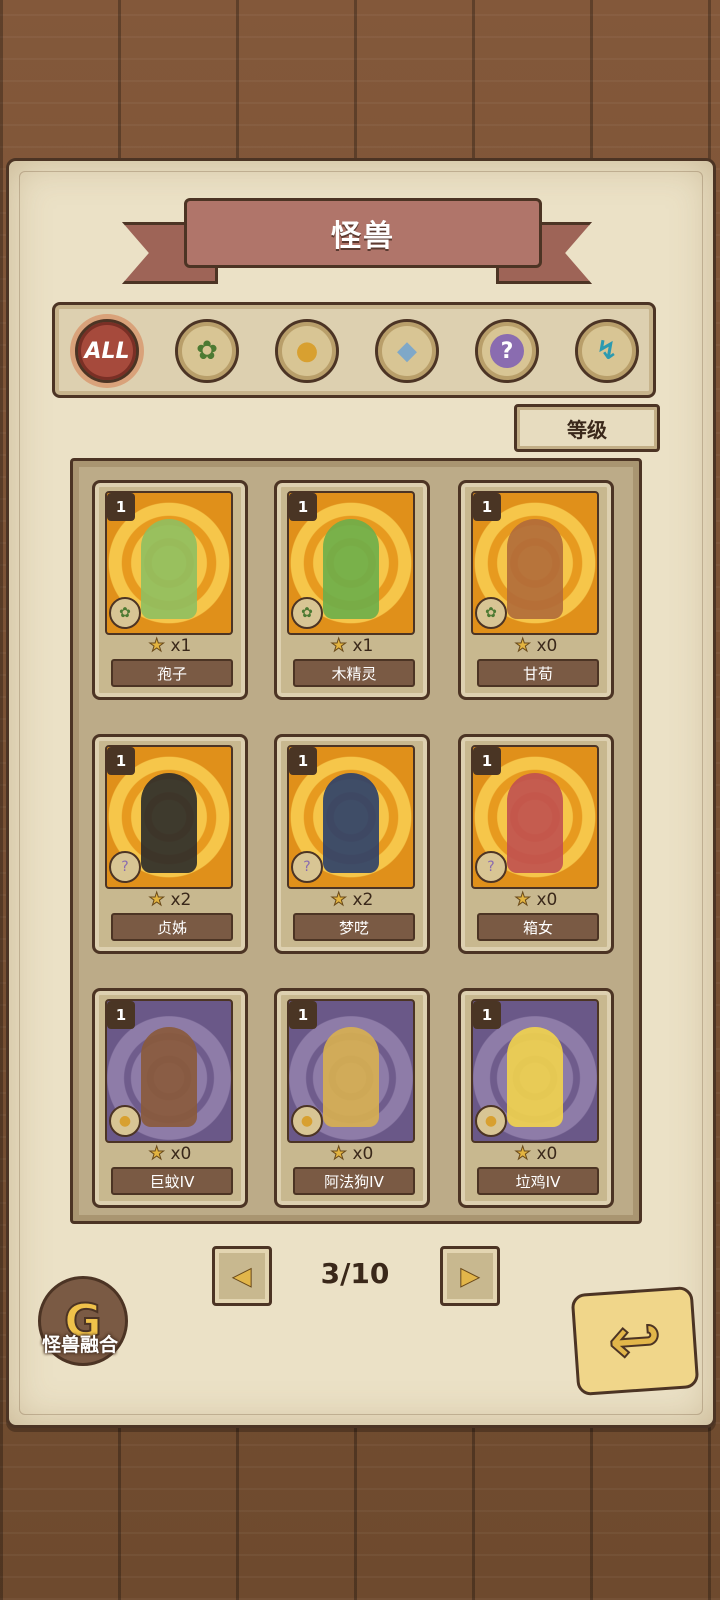 This screenshot has width=720, height=1600. I want to click on monster-card: 1 ● ★ x0 巨蚊IV, so click(170, 1098).